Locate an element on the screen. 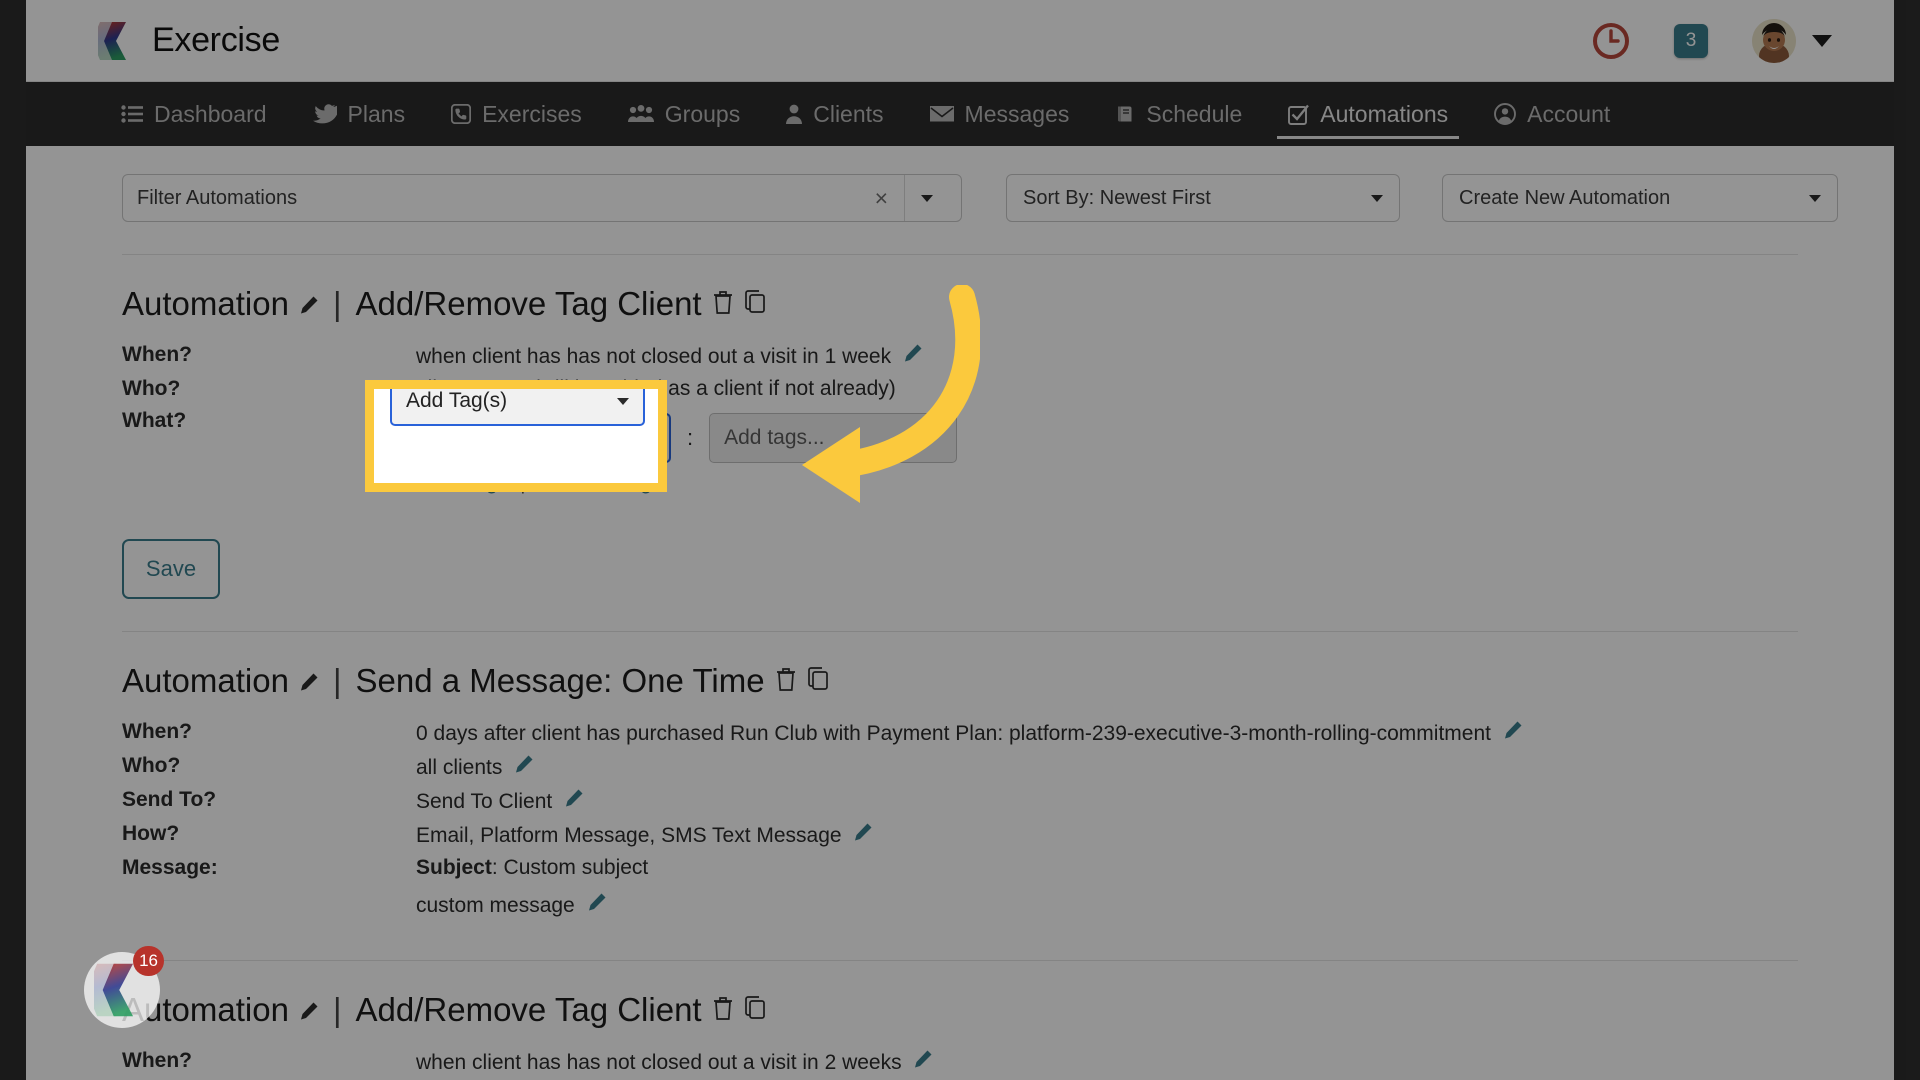 This screenshot has width=1920, height=1080. field-label: Send To? is located at coordinates (169, 799).